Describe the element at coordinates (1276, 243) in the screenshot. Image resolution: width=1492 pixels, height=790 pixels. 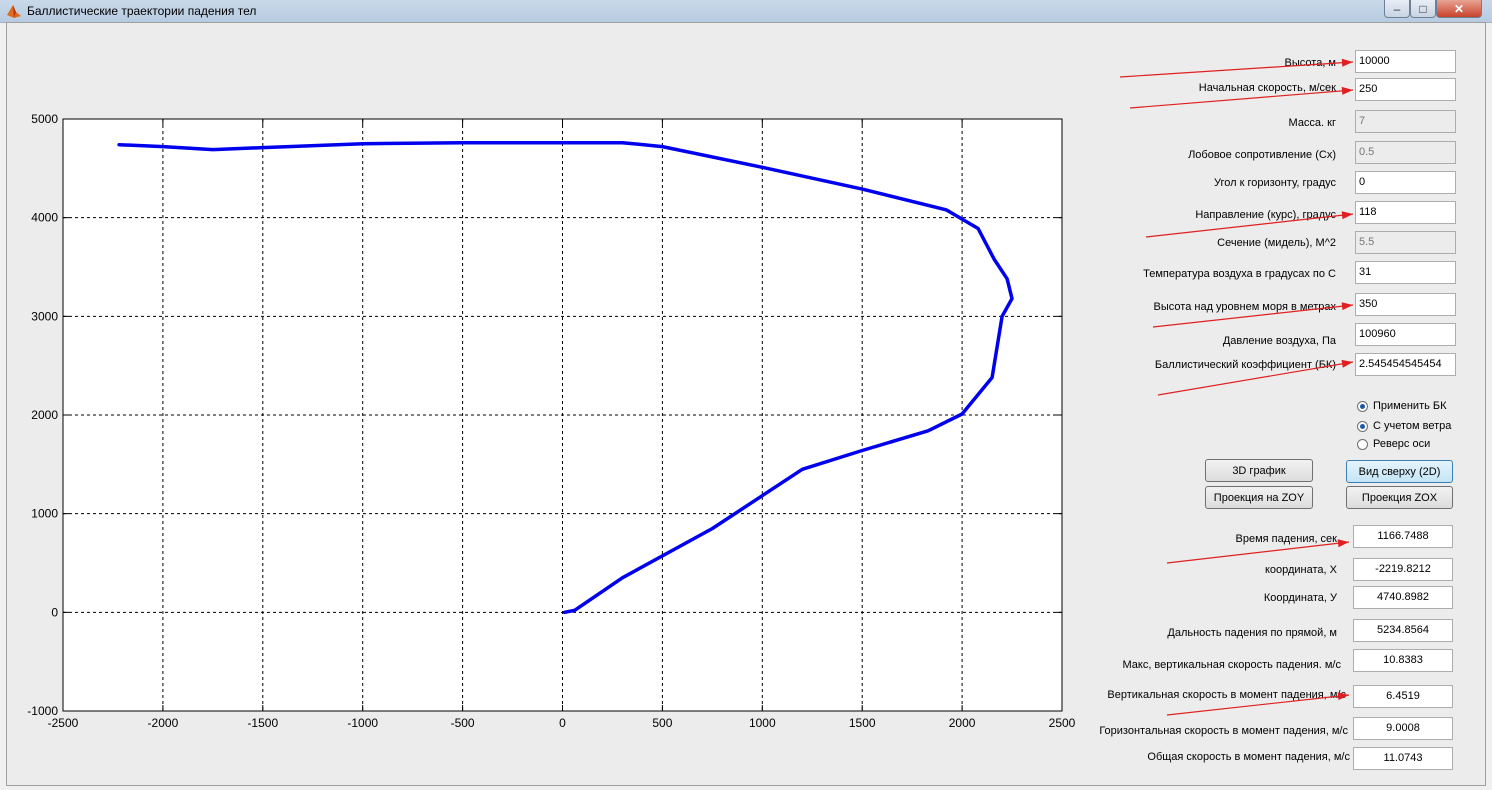
I see `input-label: Сечение (мидель), М^2` at that location.